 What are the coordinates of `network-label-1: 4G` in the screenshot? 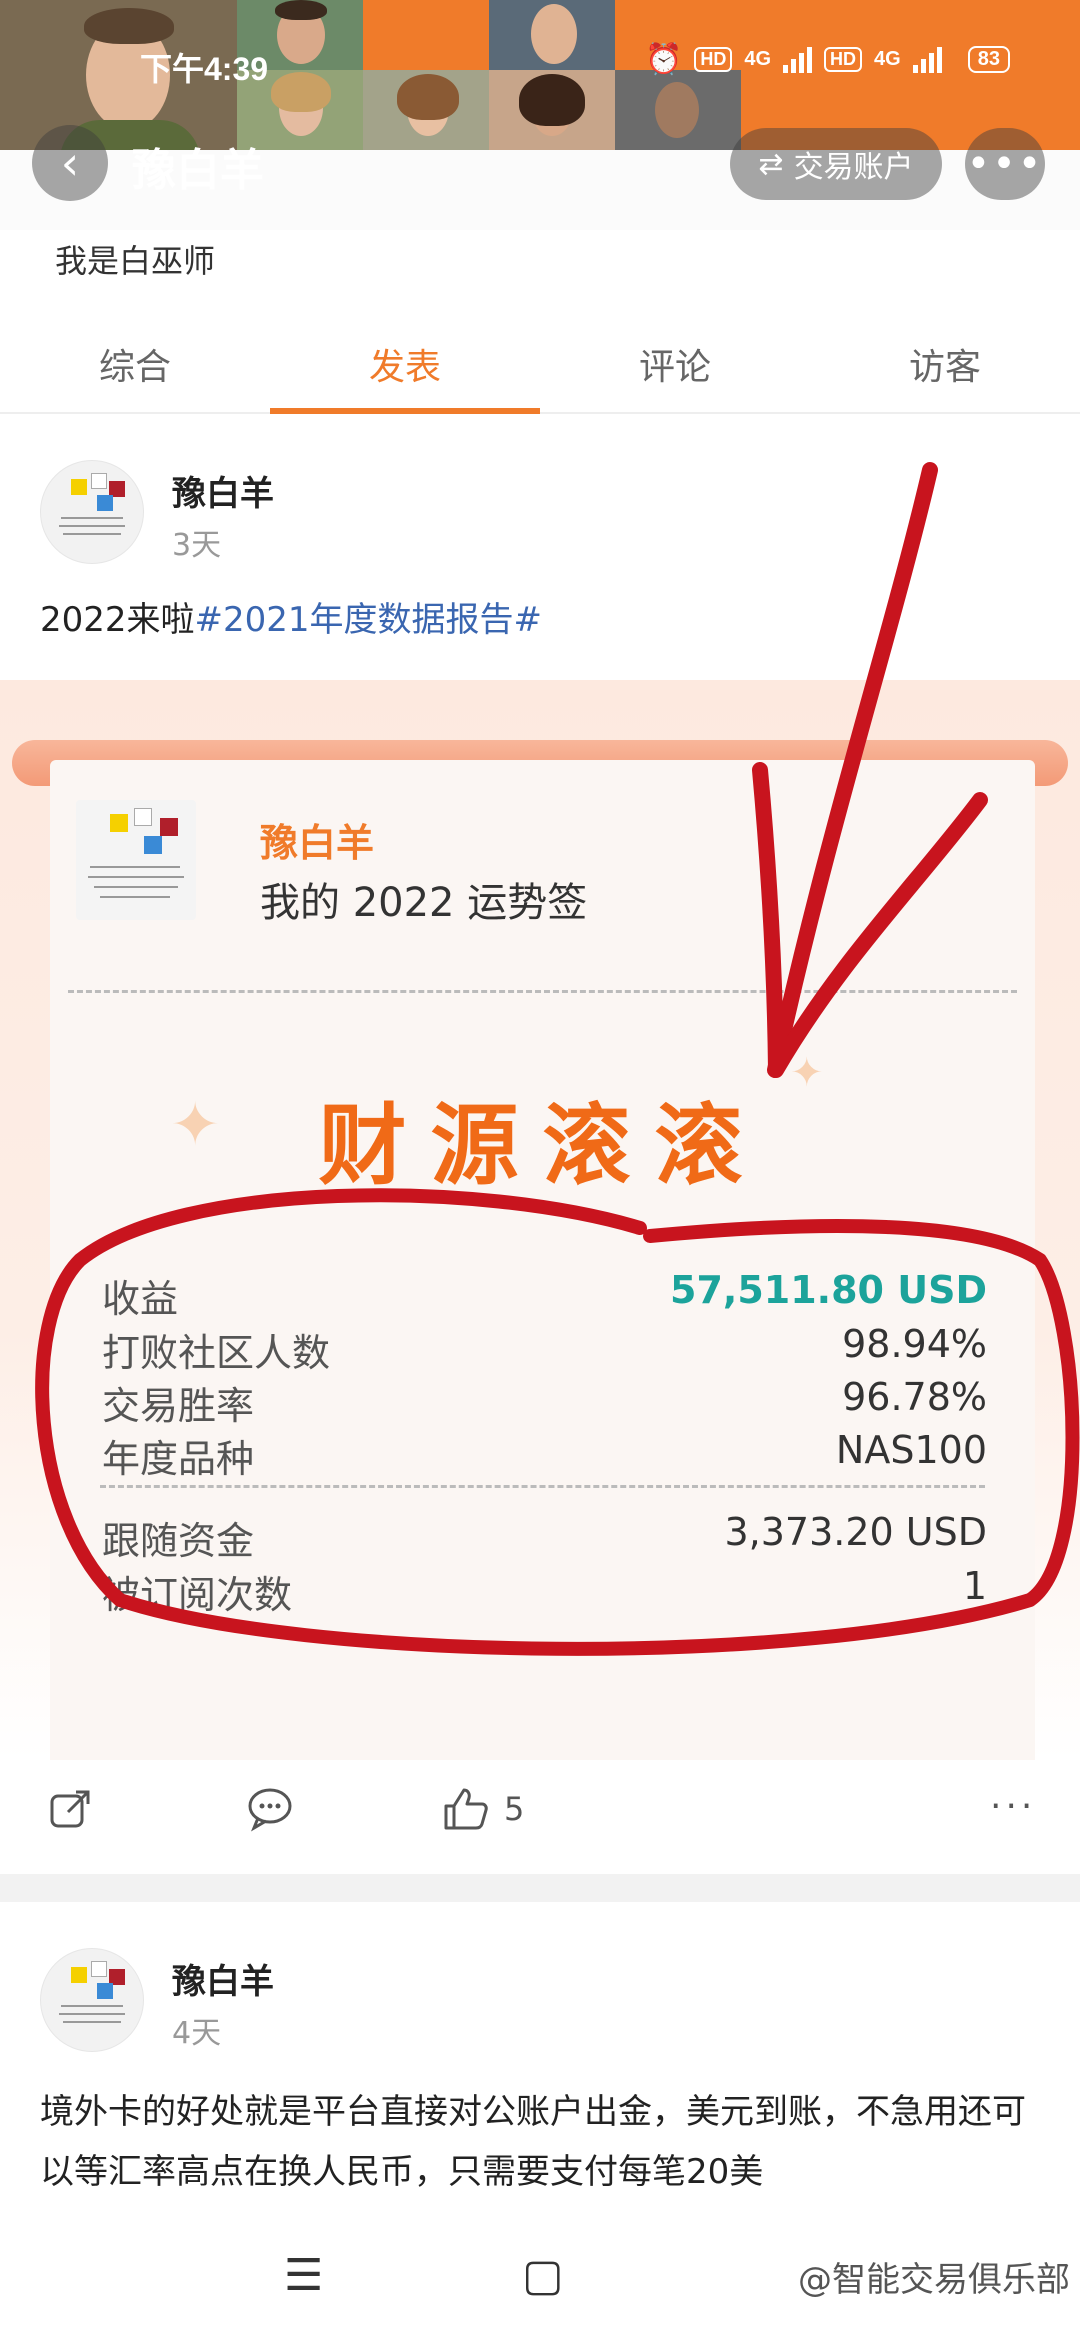 It's located at (758, 59).